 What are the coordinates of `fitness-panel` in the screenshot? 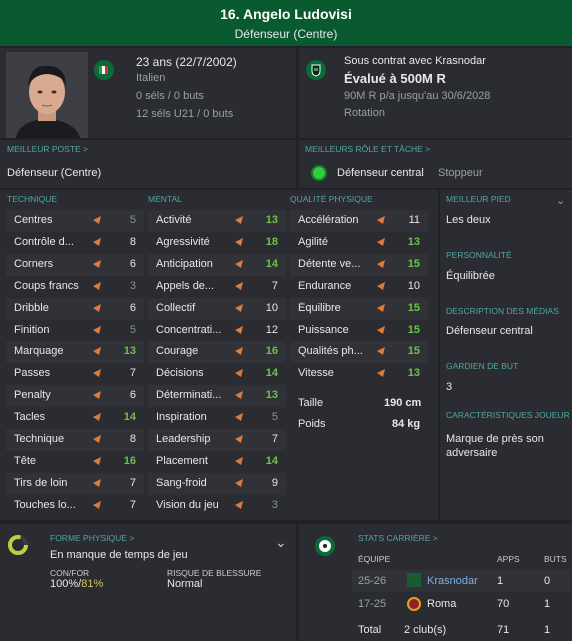 It's located at (148, 582).